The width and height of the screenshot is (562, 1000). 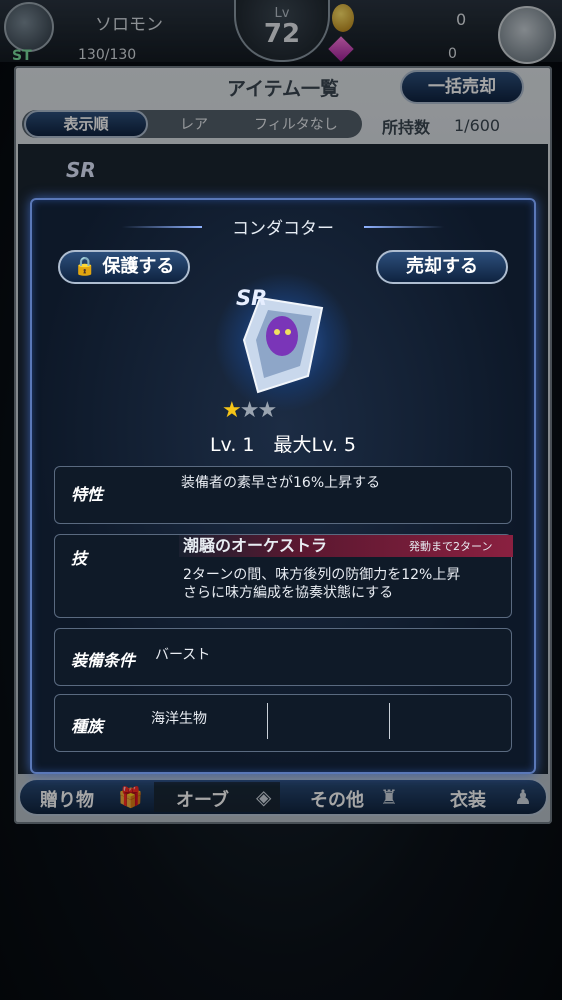 I want to click on race-box: 種族 海洋生物, so click(x=283, y=723).